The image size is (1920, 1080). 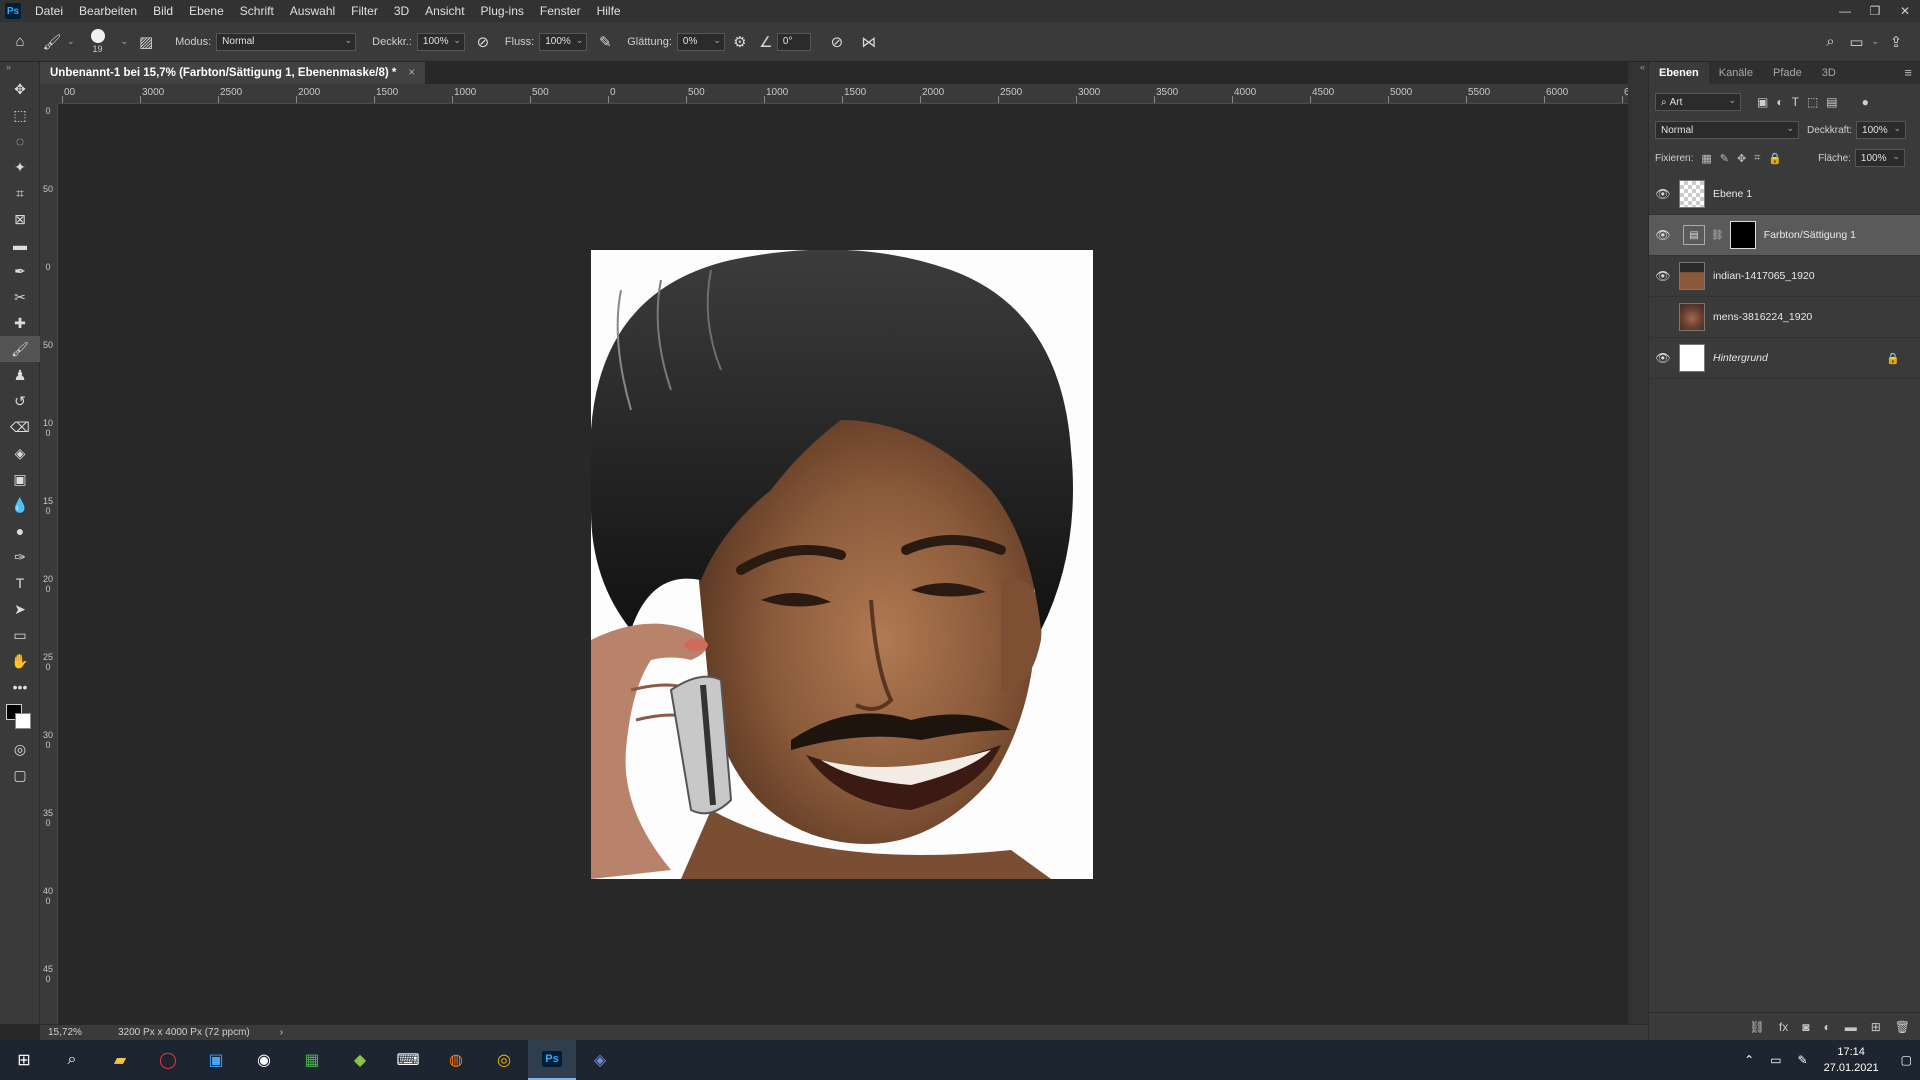 I want to click on network-icon: ▭, so click(x=1775, y=1060).